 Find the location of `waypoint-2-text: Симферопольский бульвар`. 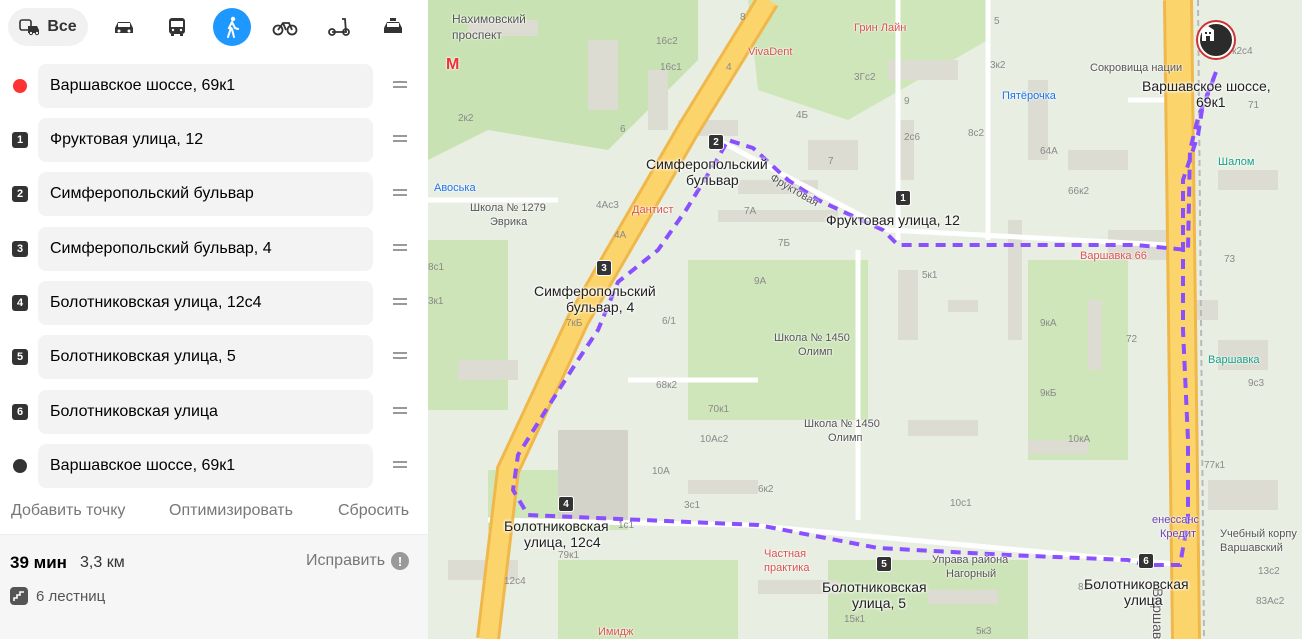

waypoint-2-text: Симферопольский бульвар is located at coordinates (152, 193).